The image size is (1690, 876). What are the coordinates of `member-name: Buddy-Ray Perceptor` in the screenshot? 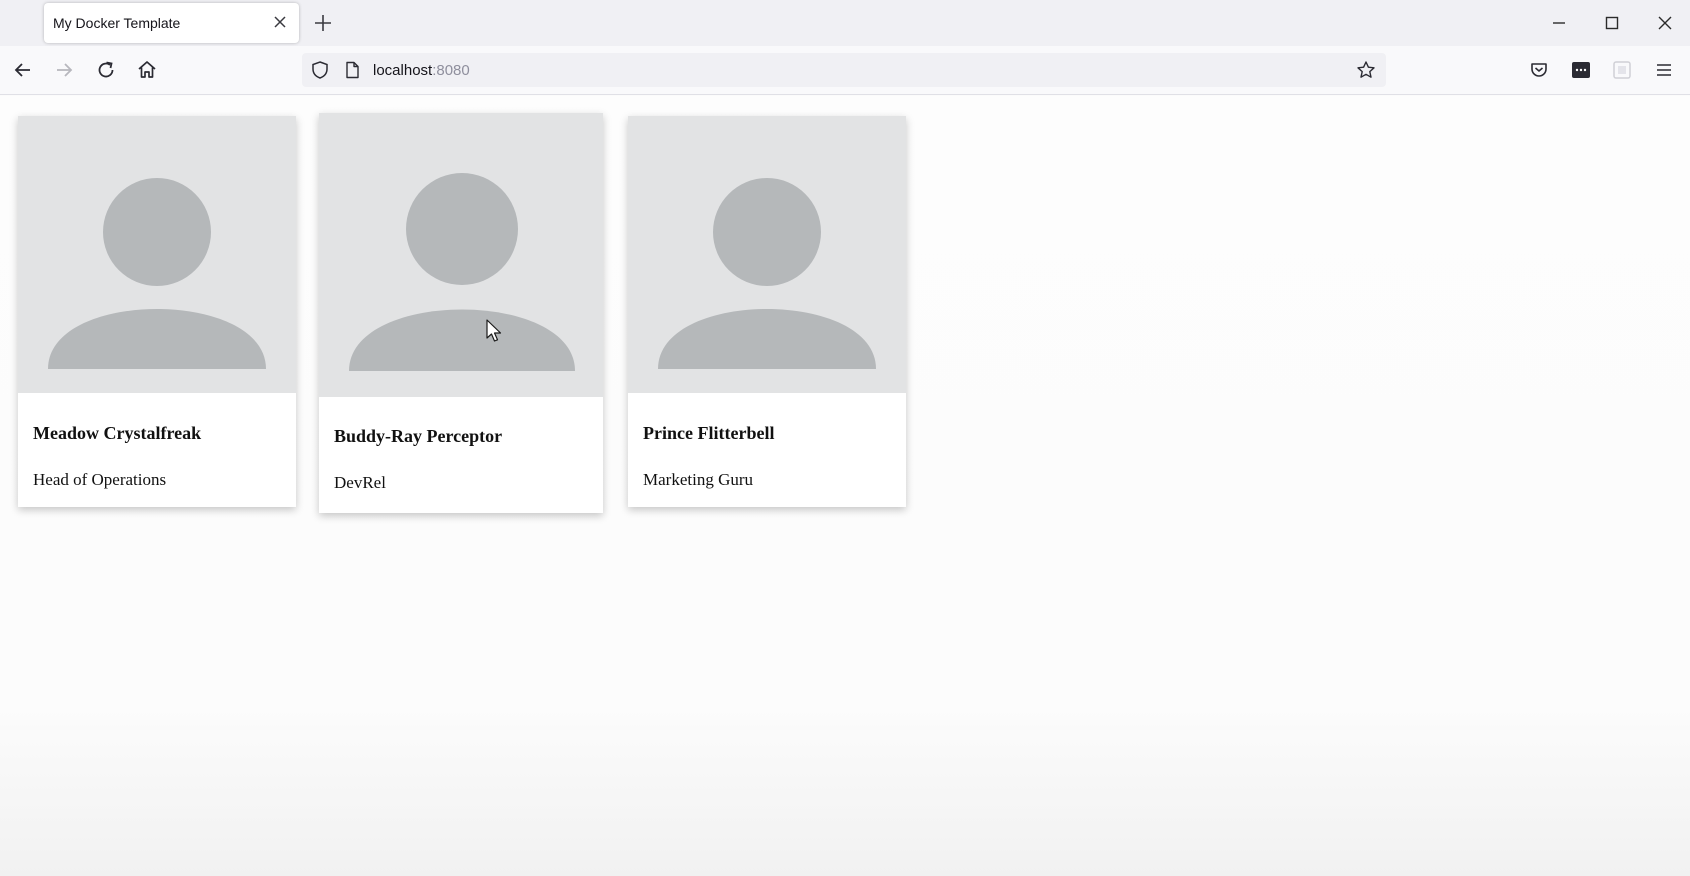 It's located at (418, 436).